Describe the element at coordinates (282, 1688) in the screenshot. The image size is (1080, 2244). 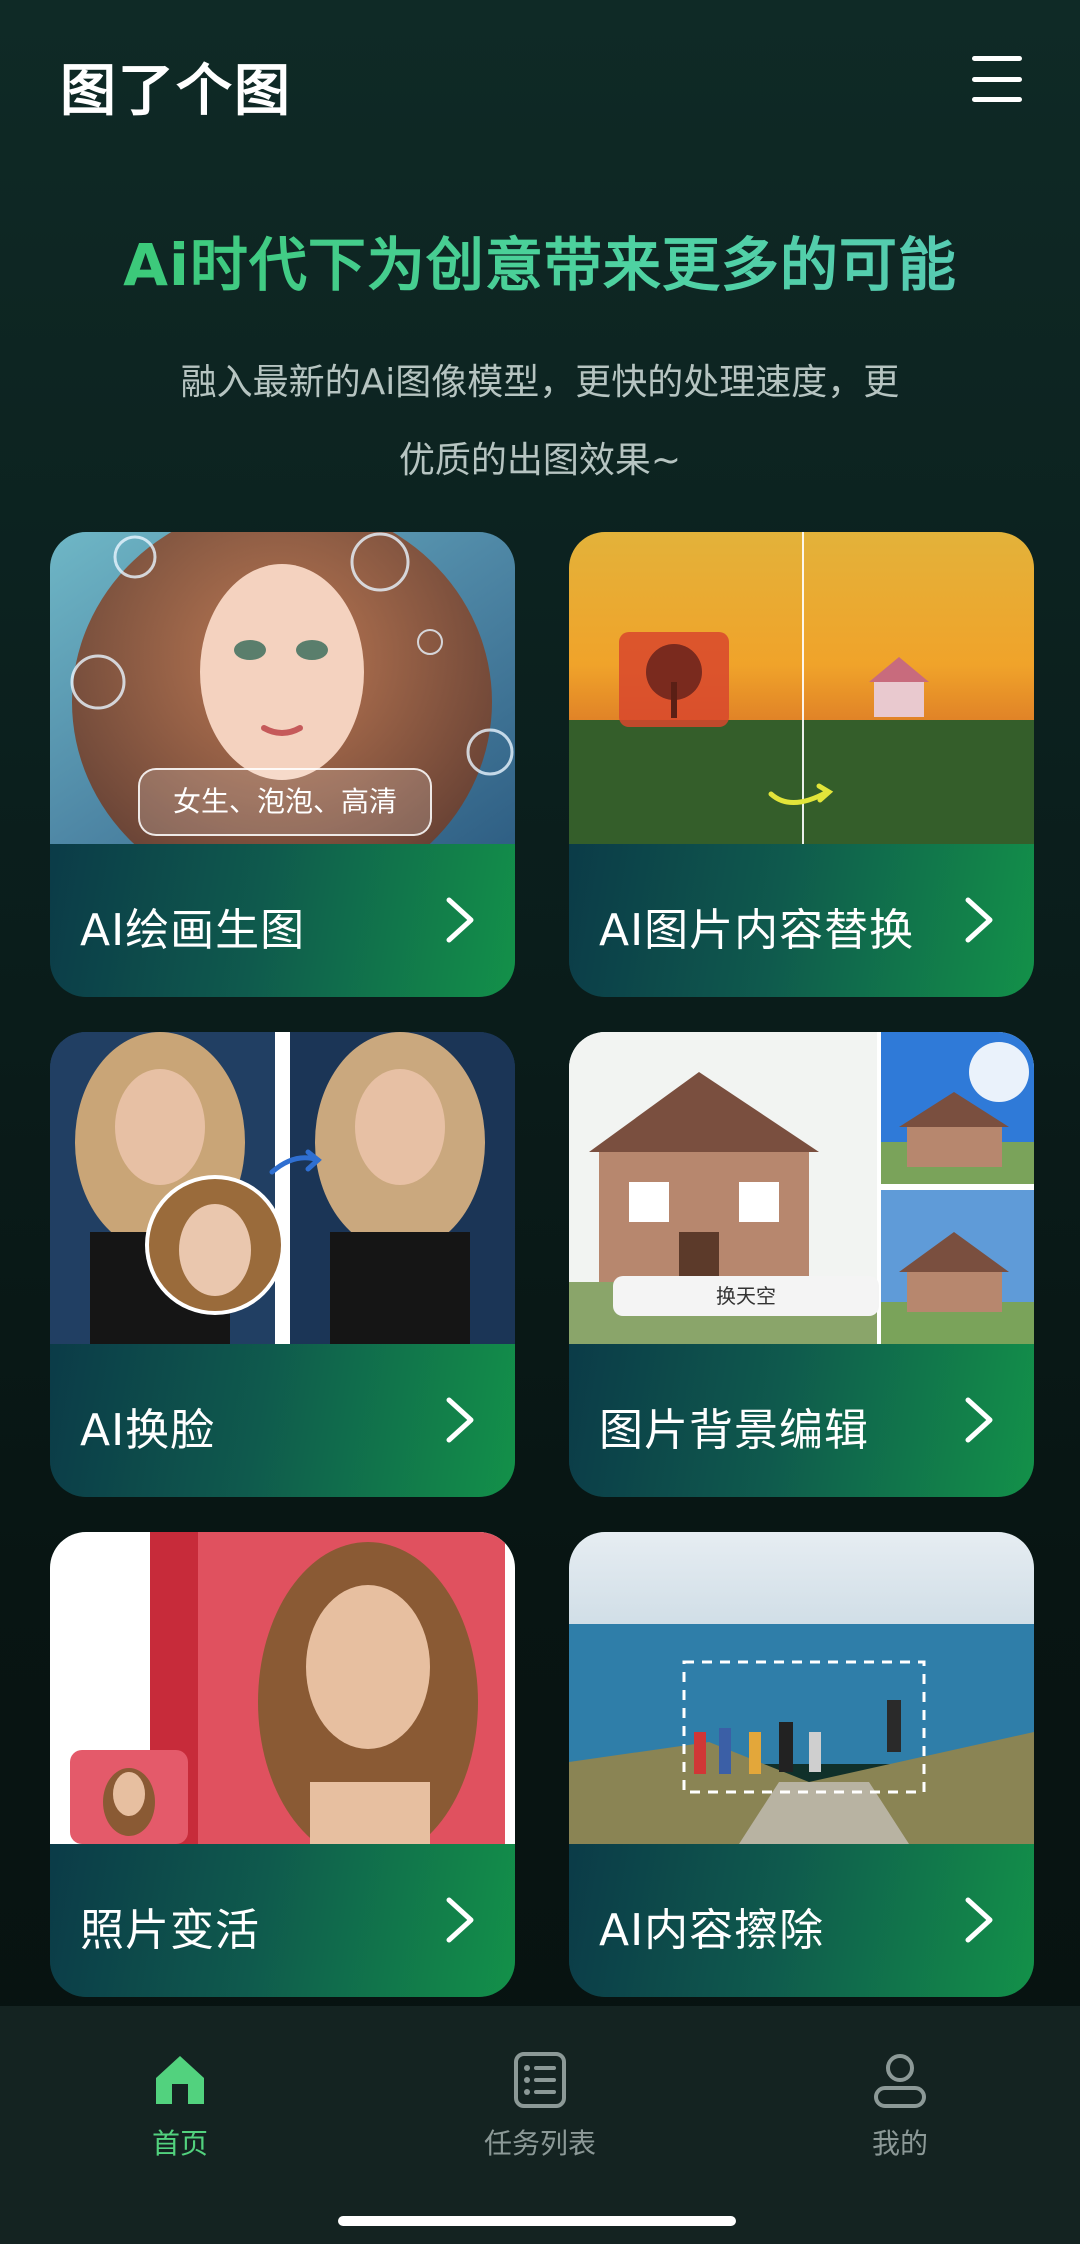
I see `photo-animate-thumbnail` at that location.